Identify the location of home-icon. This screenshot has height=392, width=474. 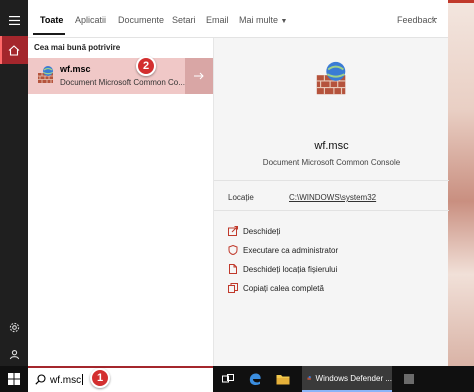
(14, 50).